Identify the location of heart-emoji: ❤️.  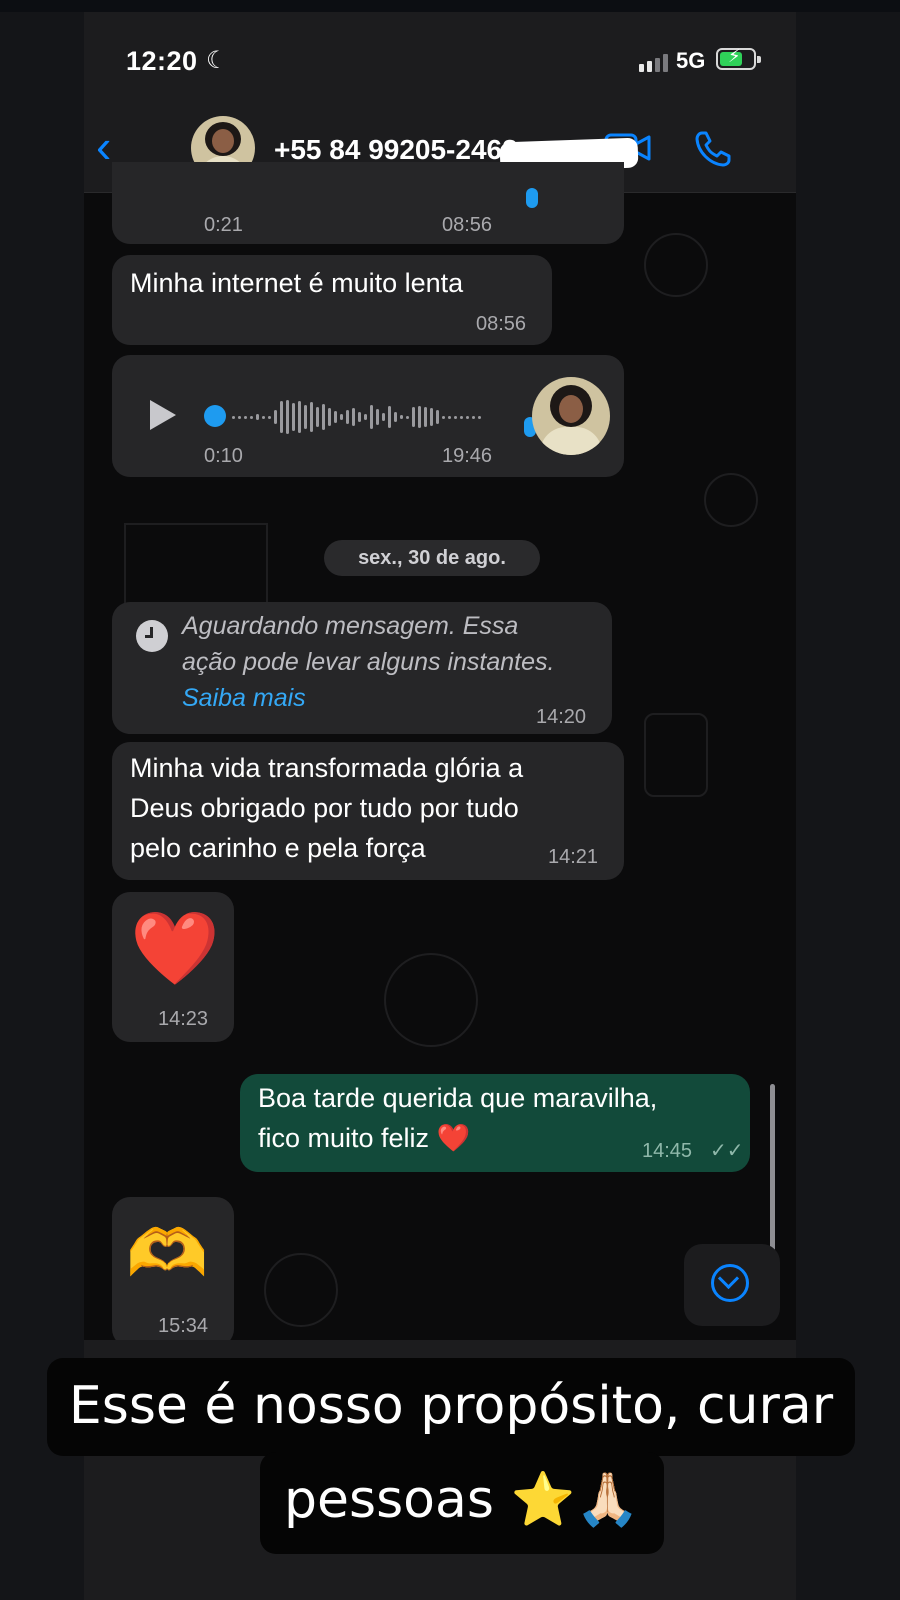
(175, 949).